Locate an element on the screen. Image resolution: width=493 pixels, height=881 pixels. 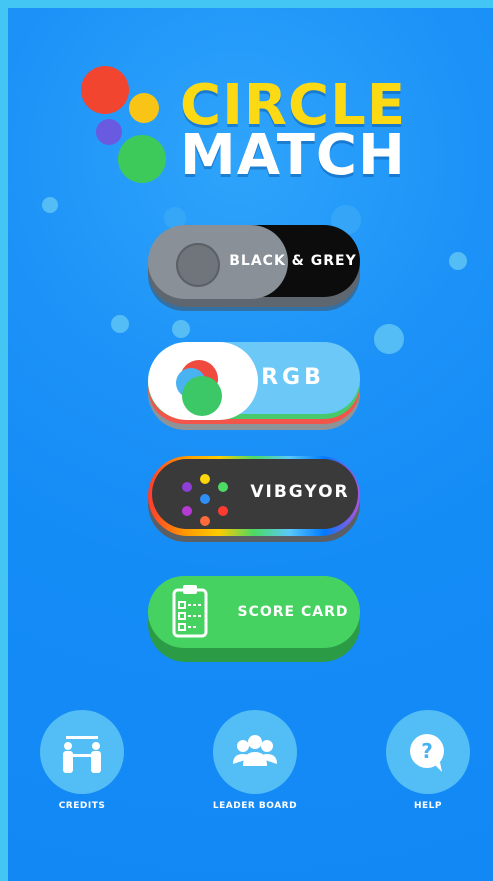
logo-green-circle is located at coordinates (142, 159).